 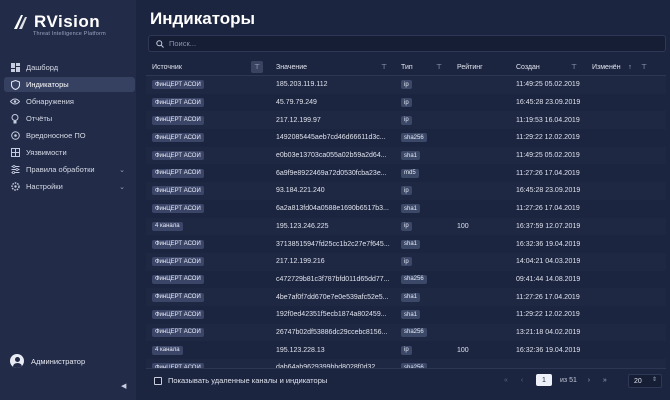 What do you see at coordinates (548, 279) in the screenshot?
I see `created-cell: 09:41:44 14.08.2019` at bounding box center [548, 279].